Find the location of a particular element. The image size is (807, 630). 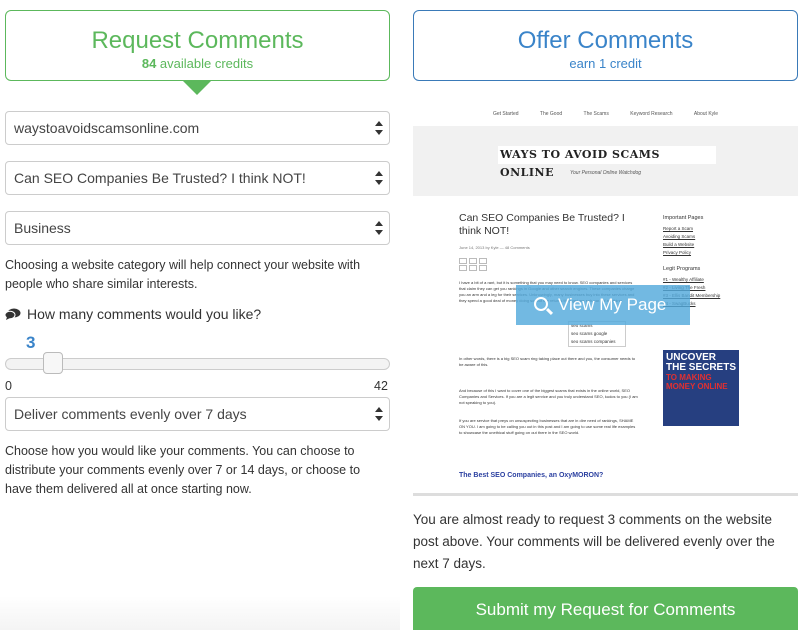

sidebar-link: Privacy Policy is located at coordinates (677, 252).